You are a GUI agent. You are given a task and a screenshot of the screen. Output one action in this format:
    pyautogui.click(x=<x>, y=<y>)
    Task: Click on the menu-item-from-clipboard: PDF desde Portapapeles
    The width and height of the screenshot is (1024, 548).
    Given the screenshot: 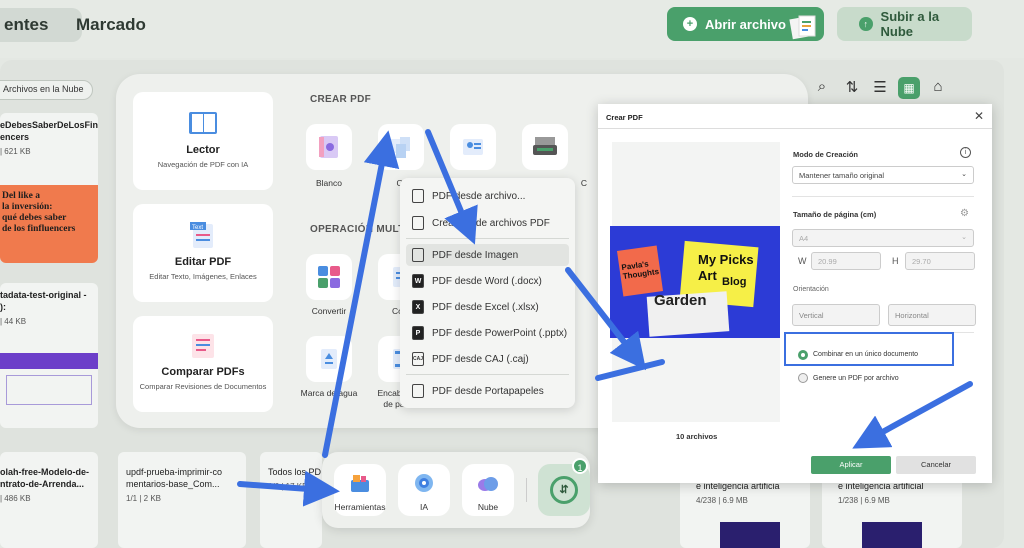 What is the action you would take?
    pyautogui.click(x=487, y=391)
    